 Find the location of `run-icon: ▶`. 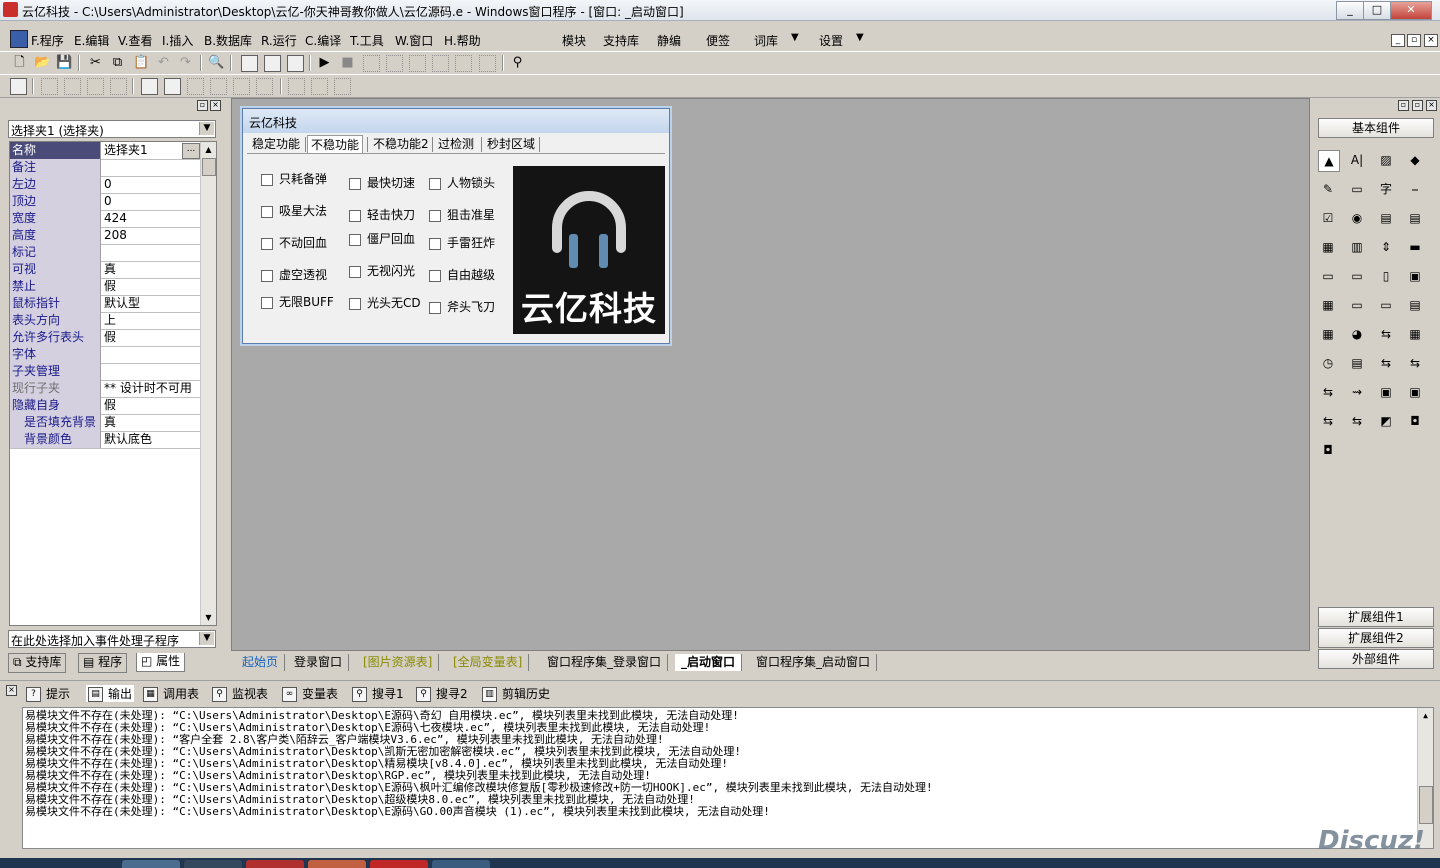

run-icon: ▶ is located at coordinates (324, 62).